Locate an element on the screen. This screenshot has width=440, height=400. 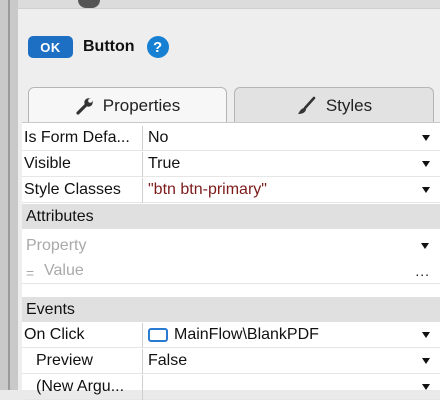
visible-dropdown: True is located at coordinates (294, 164).